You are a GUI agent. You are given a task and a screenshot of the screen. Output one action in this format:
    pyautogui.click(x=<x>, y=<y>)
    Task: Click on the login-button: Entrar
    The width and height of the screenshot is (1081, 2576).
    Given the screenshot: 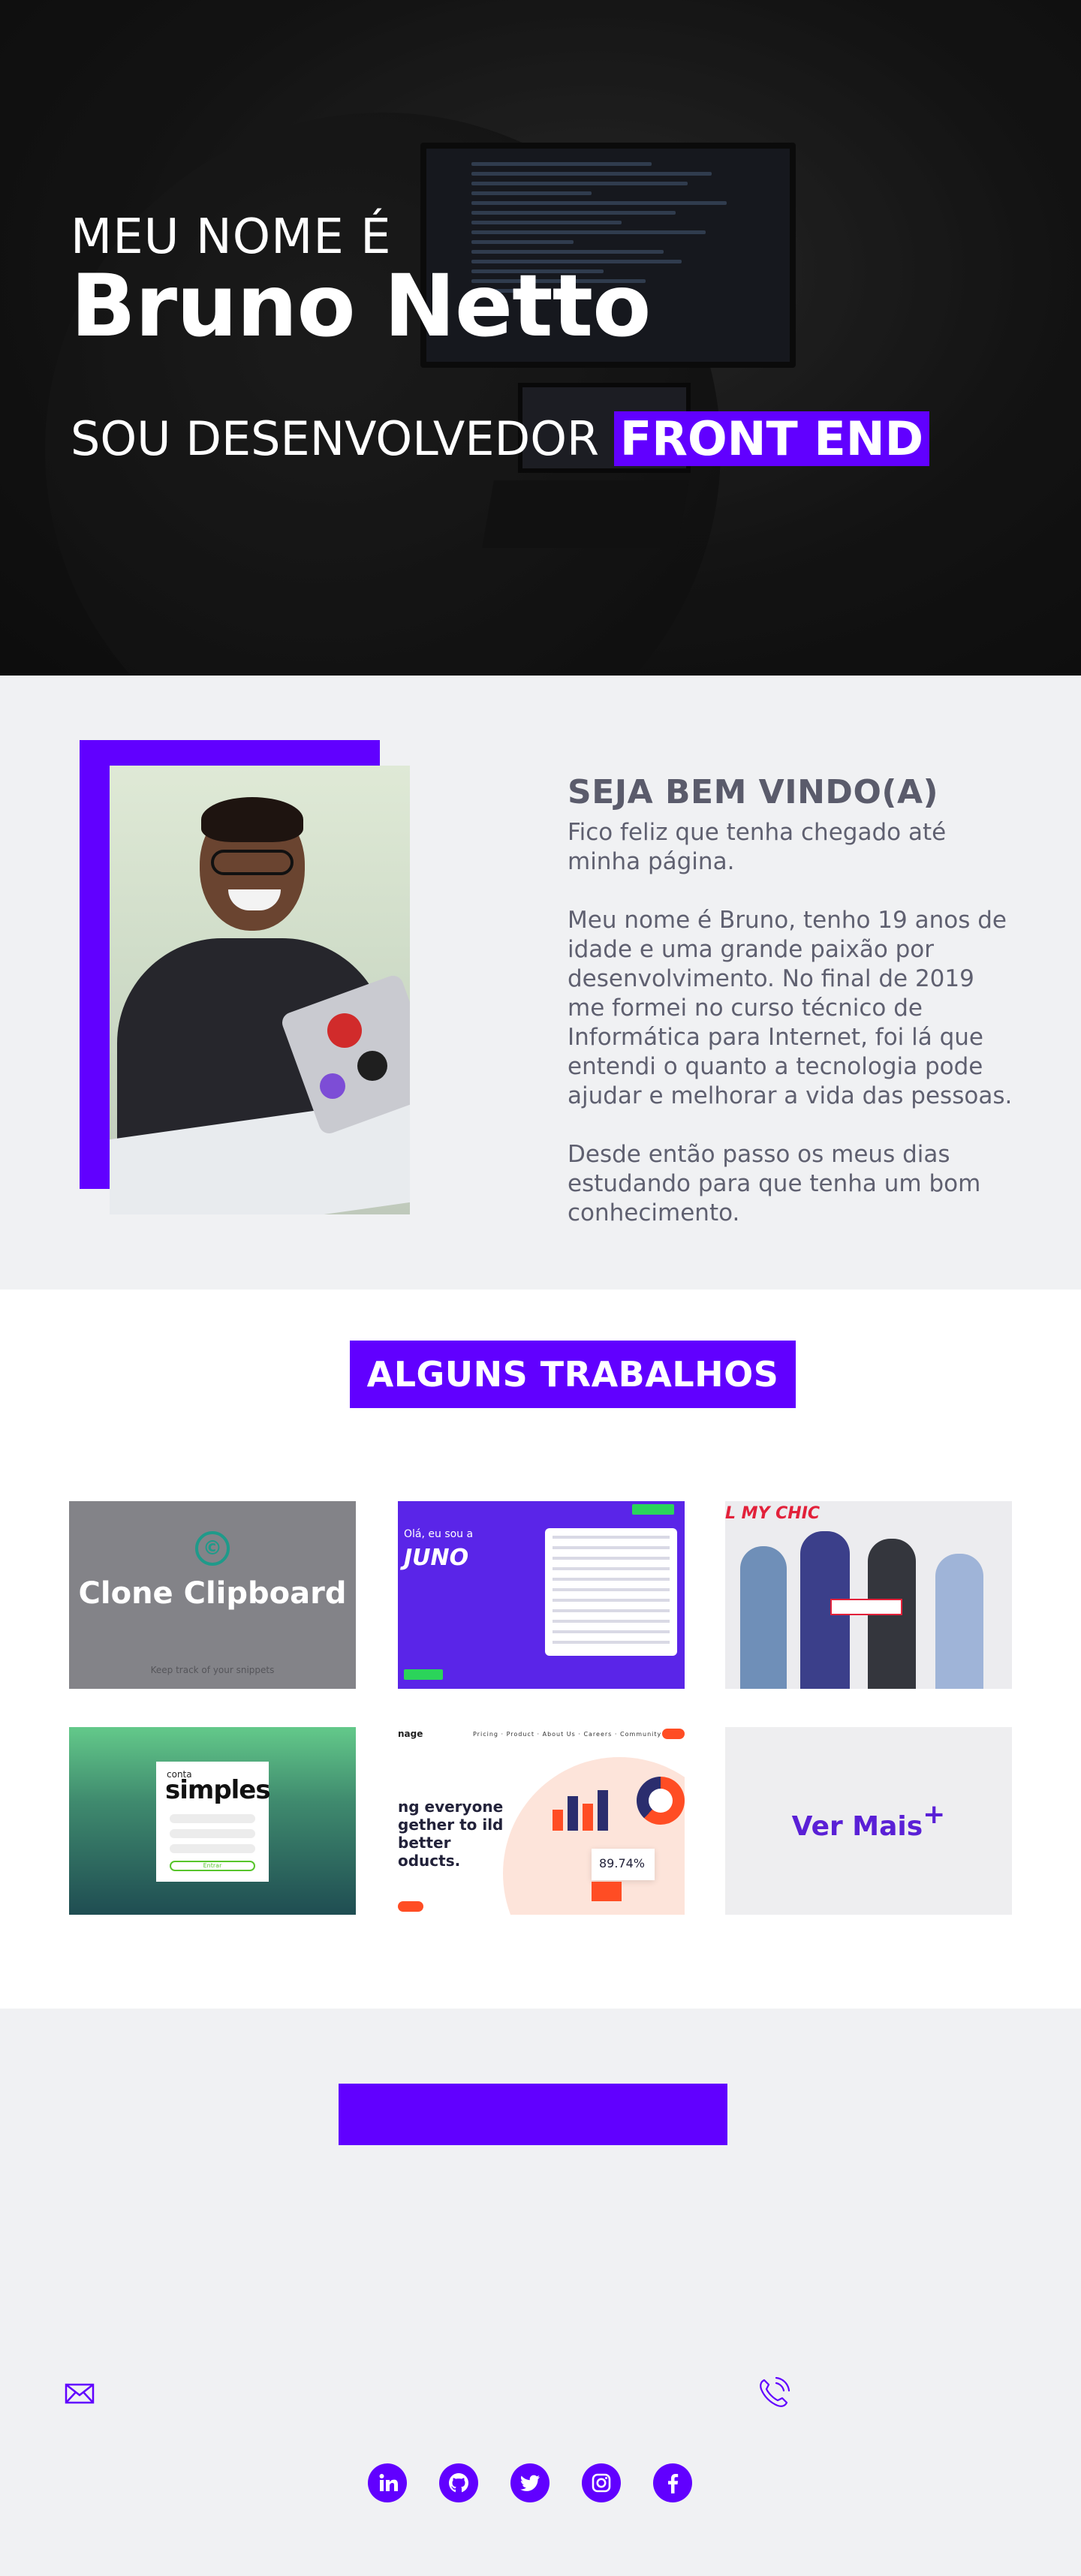 What is the action you would take?
    pyautogui.click(x=212, y=1866)
    